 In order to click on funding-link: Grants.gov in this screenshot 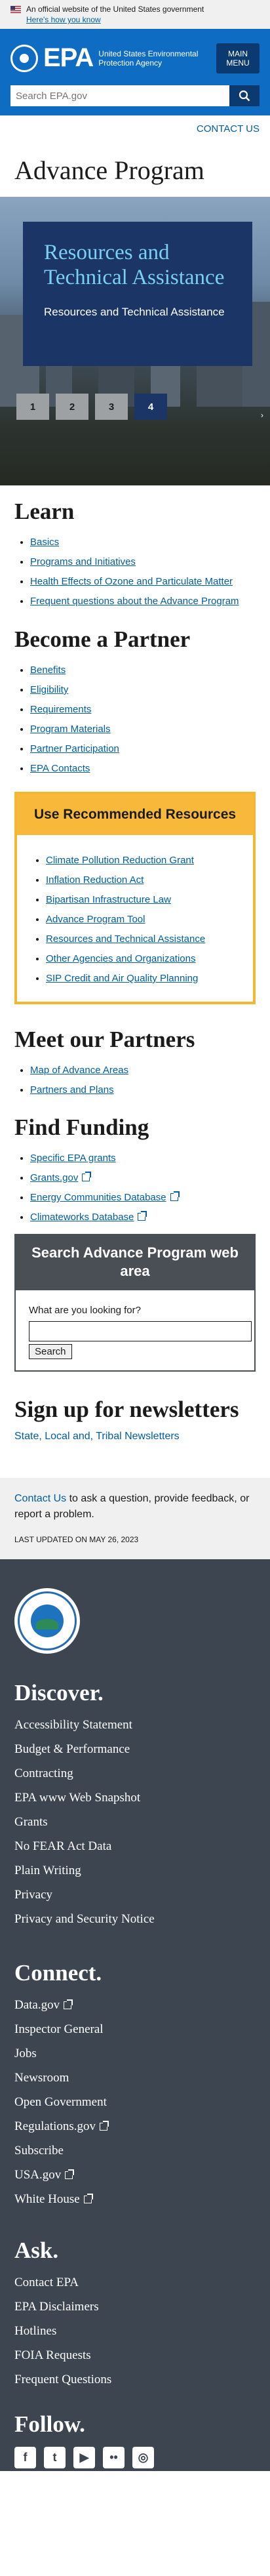, I will do `click(54, 1177)`.